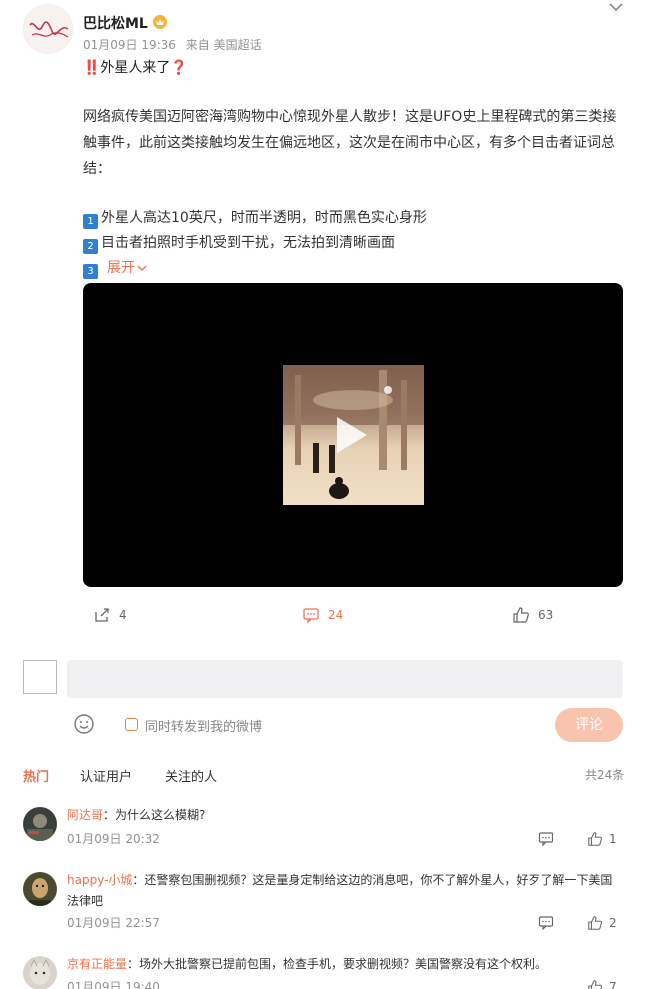  I want to click on comment-like-button: 7, so click(602, 984).